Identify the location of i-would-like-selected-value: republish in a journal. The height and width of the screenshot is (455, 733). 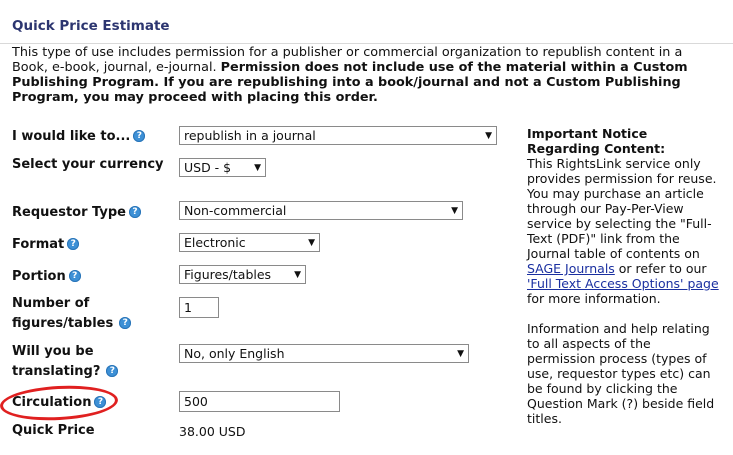
(250, 135).